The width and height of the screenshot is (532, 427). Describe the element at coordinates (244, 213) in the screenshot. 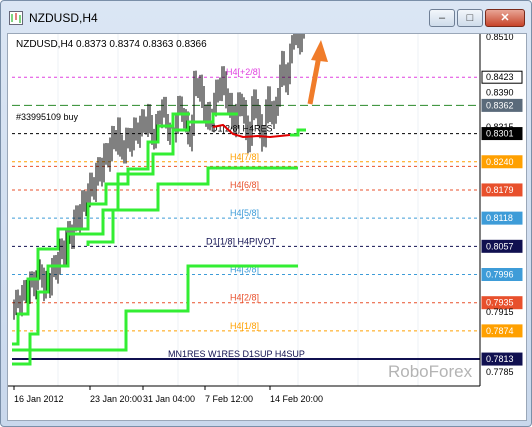

I see `level-label: H4[5/8]` at that location.